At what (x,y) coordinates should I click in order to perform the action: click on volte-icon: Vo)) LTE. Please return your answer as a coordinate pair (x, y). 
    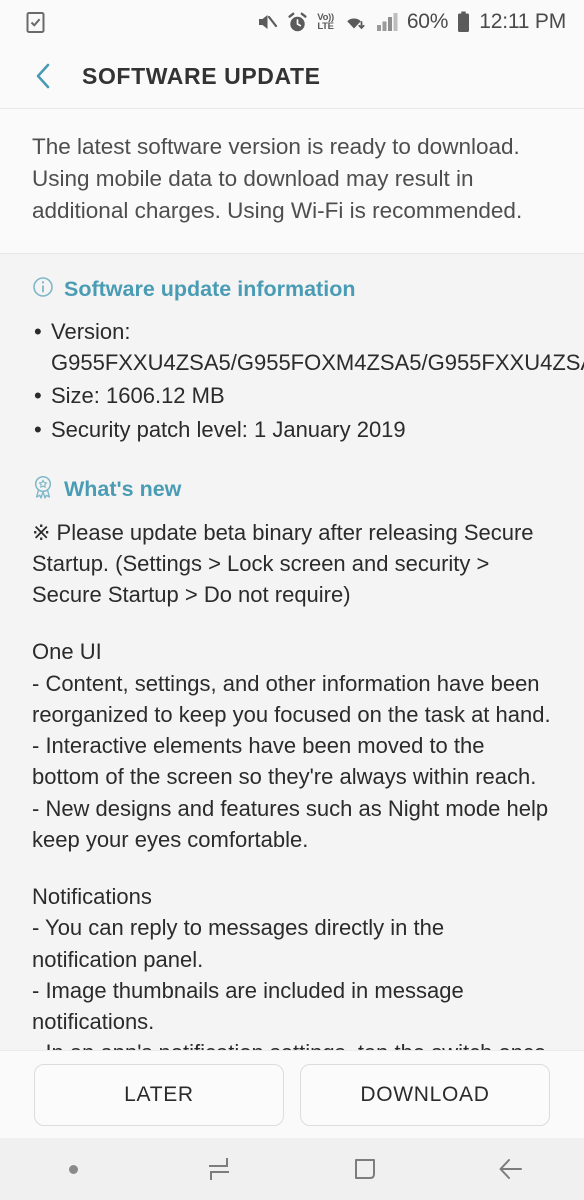
    Looking at the image, I should click on (325, 22).